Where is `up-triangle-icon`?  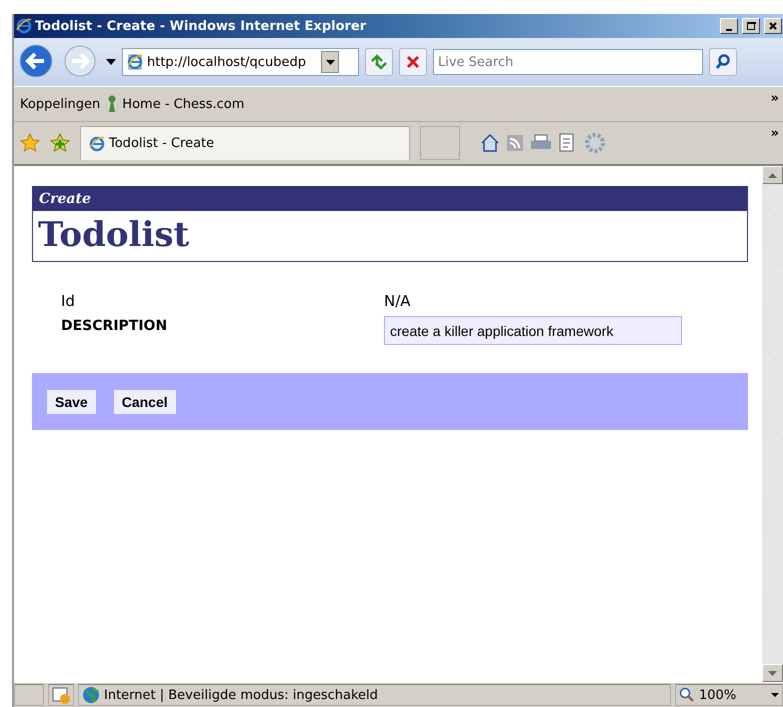 up-triangle-icon is located at coordinates (772, 175).